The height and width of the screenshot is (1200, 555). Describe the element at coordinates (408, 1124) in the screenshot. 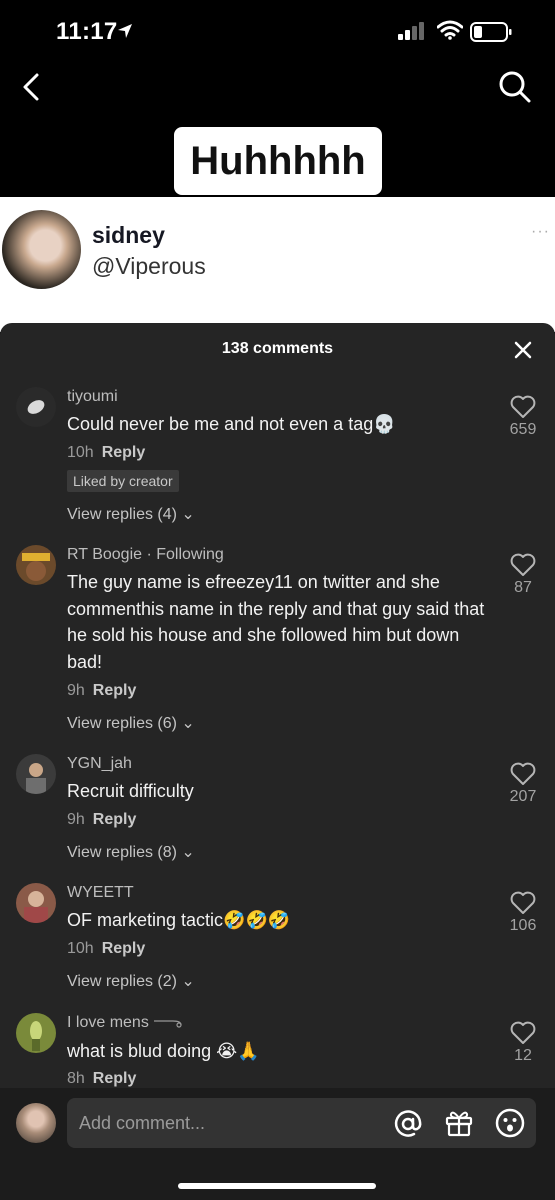

I see `mention-at-icon` at that location.